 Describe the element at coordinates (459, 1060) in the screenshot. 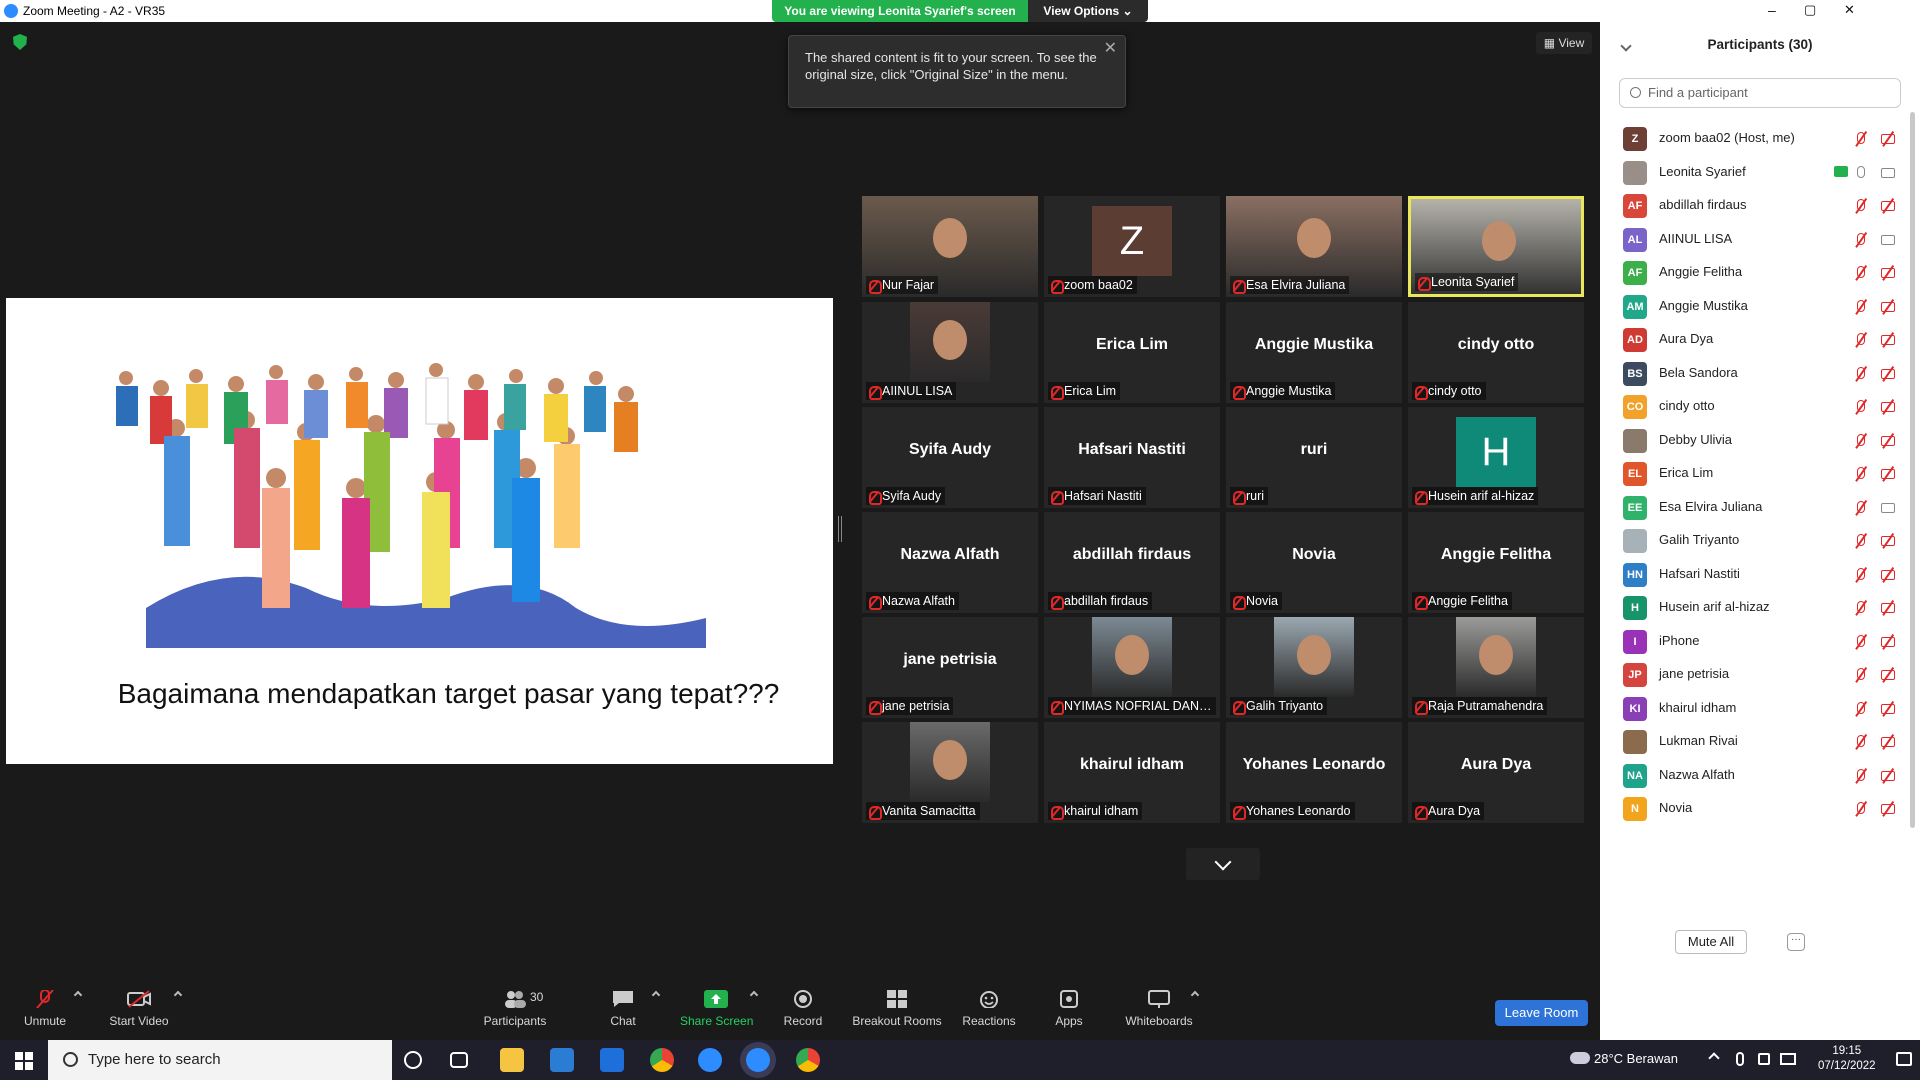

I see `task-view-icon` at that location.